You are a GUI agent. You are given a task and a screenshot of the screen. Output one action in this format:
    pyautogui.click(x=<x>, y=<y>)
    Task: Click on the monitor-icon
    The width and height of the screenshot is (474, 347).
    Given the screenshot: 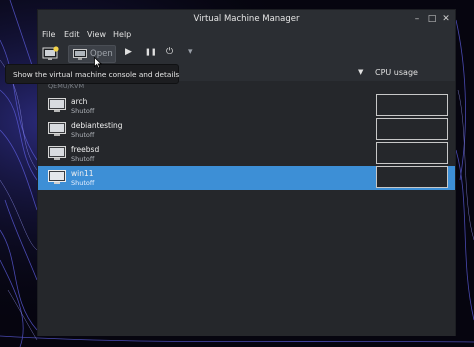 What is the action you would take?
    pyautogui.click(x=80, y=54)
    